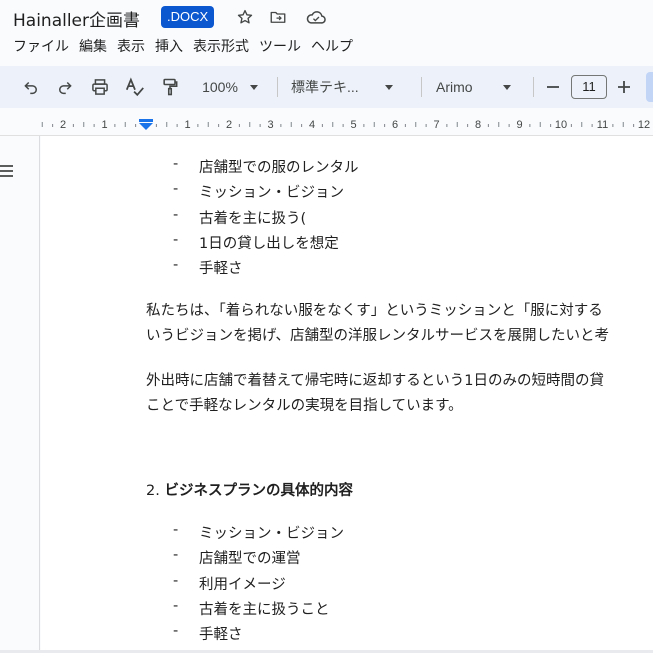  I want to click on bullet-text: 1日の貸し出しを想定, so click(269, 244).